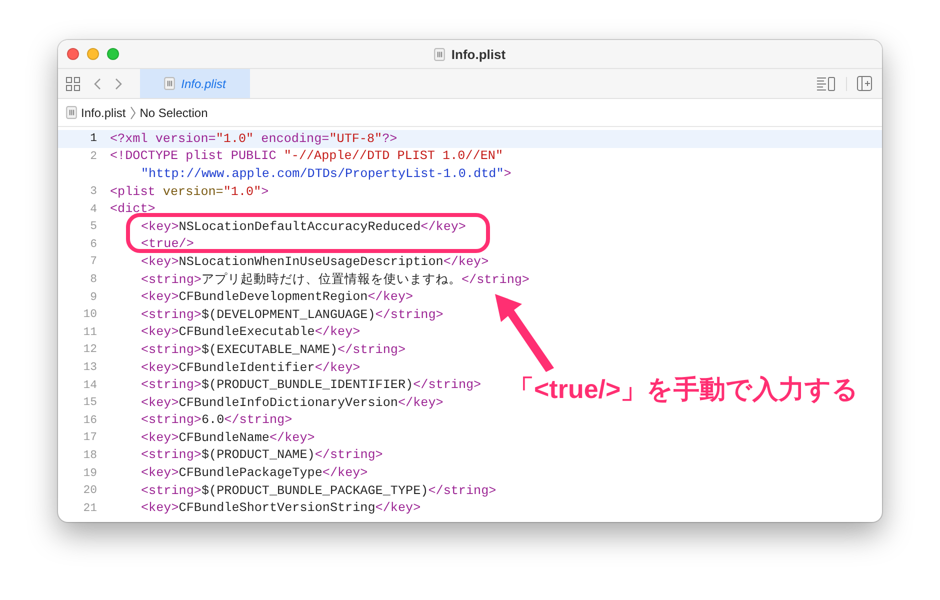 This screenshot has width=940, height=600. Describe the element at coordinates (90, 385) in the screenshot. I see `line-number: 14` at that location.